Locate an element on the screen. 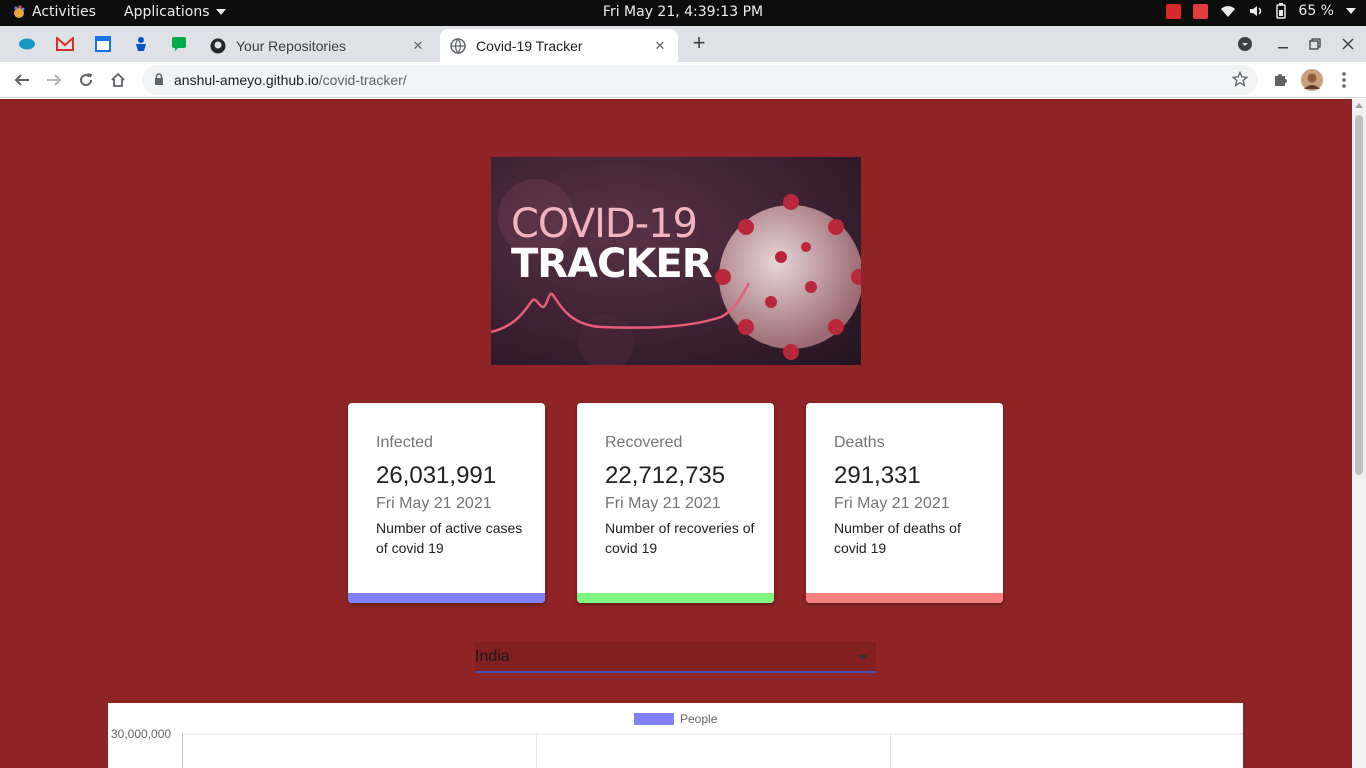 This screenshot has width=1366, height=768. country-select: India is located at coordinates (675, 657).